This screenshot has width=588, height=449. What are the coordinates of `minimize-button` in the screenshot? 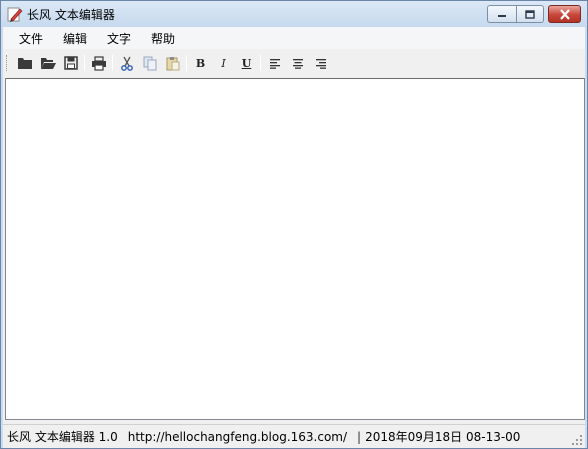 It's located at (501, 14).